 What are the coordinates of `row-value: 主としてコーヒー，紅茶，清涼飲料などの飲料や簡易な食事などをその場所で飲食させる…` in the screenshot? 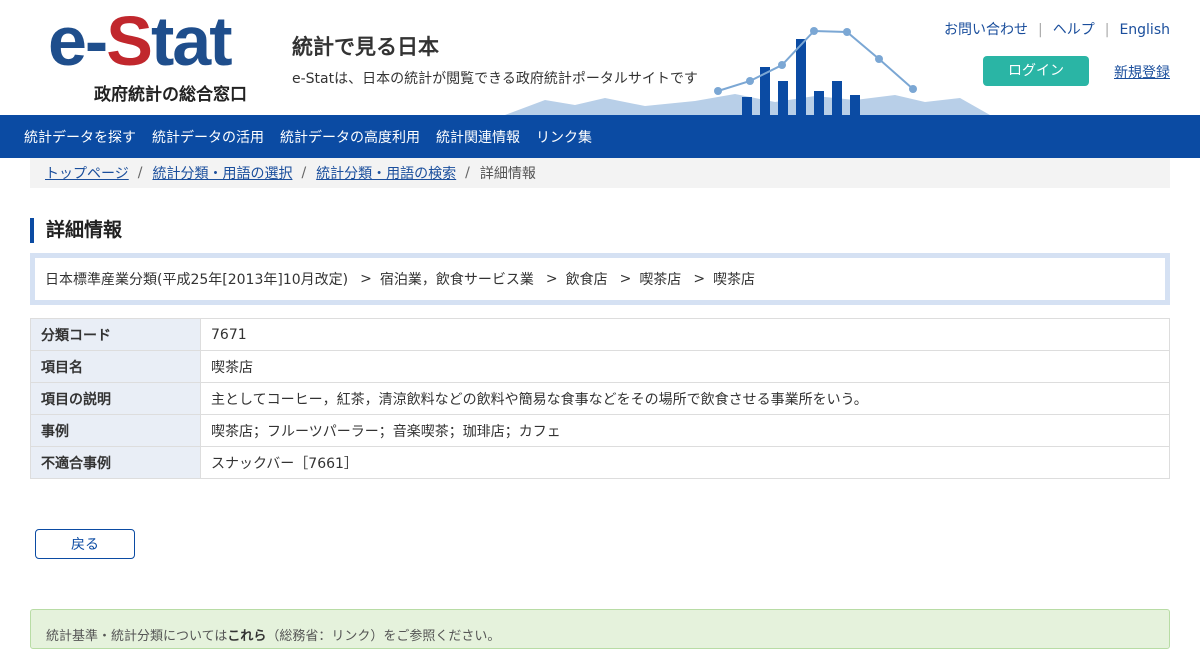 It's located at (685, 398).